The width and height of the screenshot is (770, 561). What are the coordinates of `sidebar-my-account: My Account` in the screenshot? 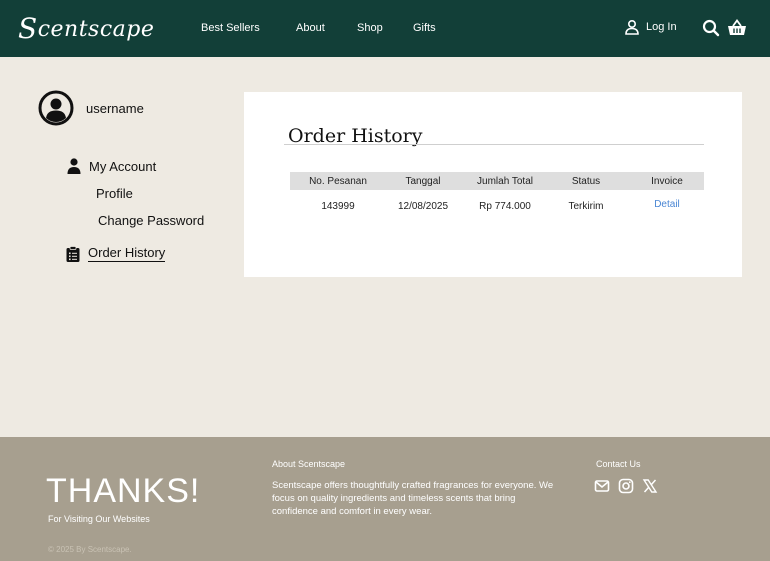 It's located at (111, 166).